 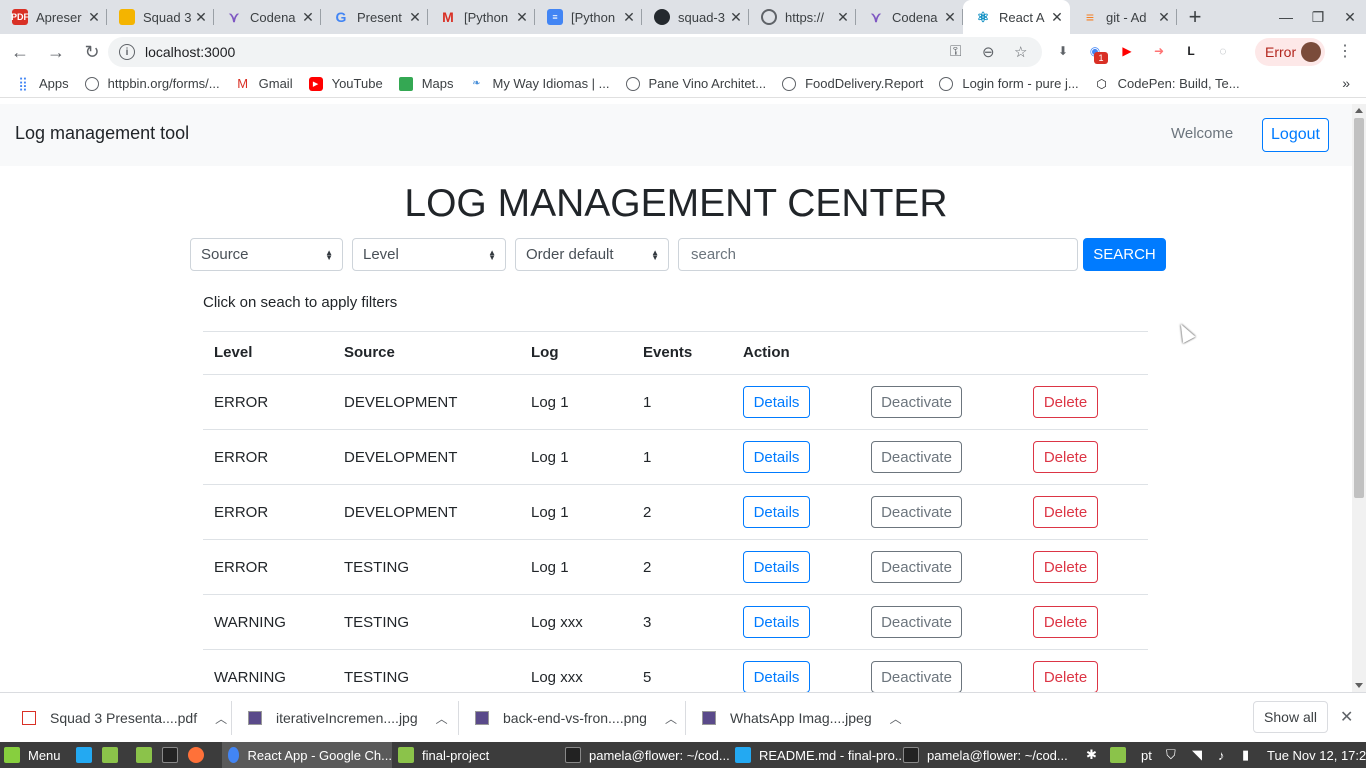 I want to click on maximize-icon: ❐, so click(x=1318, y=17).